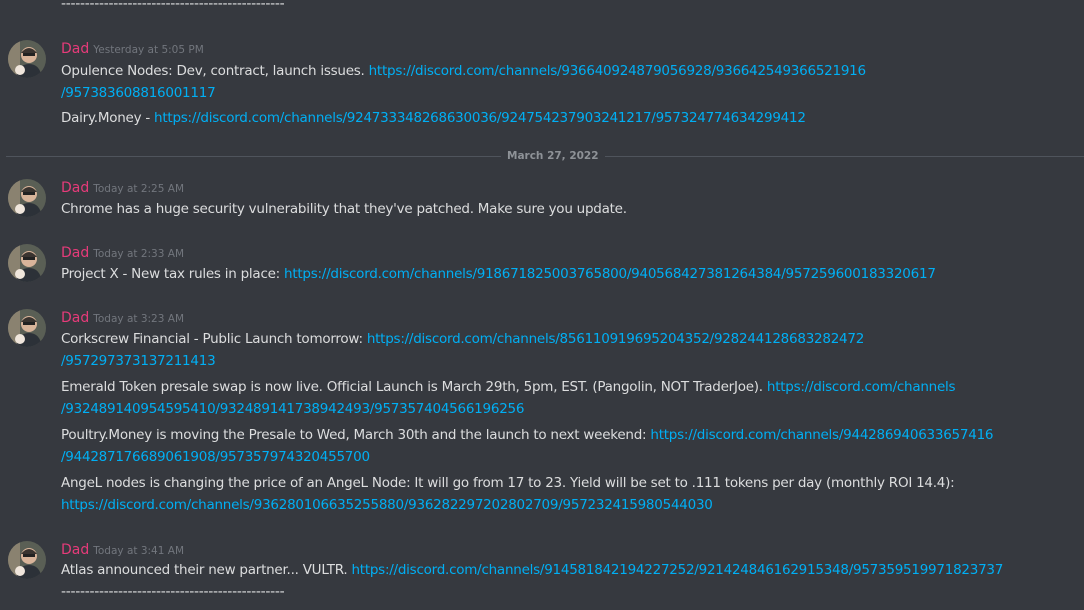 The width and height of the screenshot is (1084, 610). I want to click on timestamp: Today at 2:25 AM, so click(139, 189).